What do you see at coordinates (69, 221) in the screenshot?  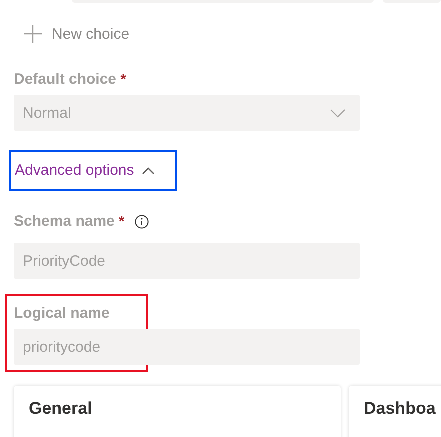 I see `field-label: Schema name *` at bounding box center [69, 221].